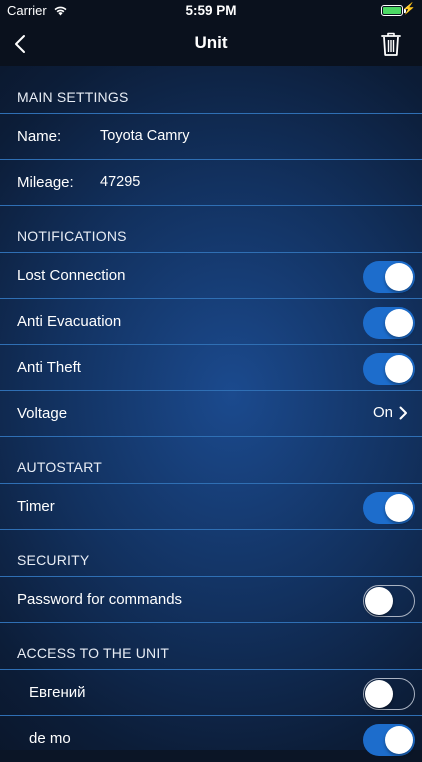  I want to click on voltage-label: Voltage, so click(42, 413).